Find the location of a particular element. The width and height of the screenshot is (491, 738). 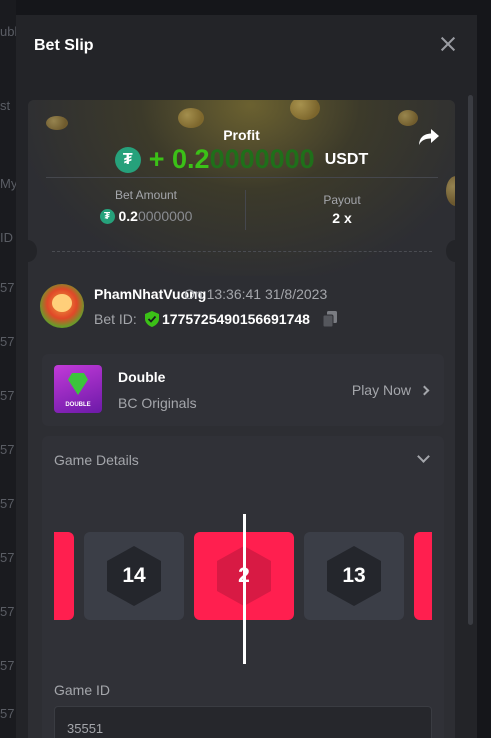

scrollbar is located at coordinates (470, 360).